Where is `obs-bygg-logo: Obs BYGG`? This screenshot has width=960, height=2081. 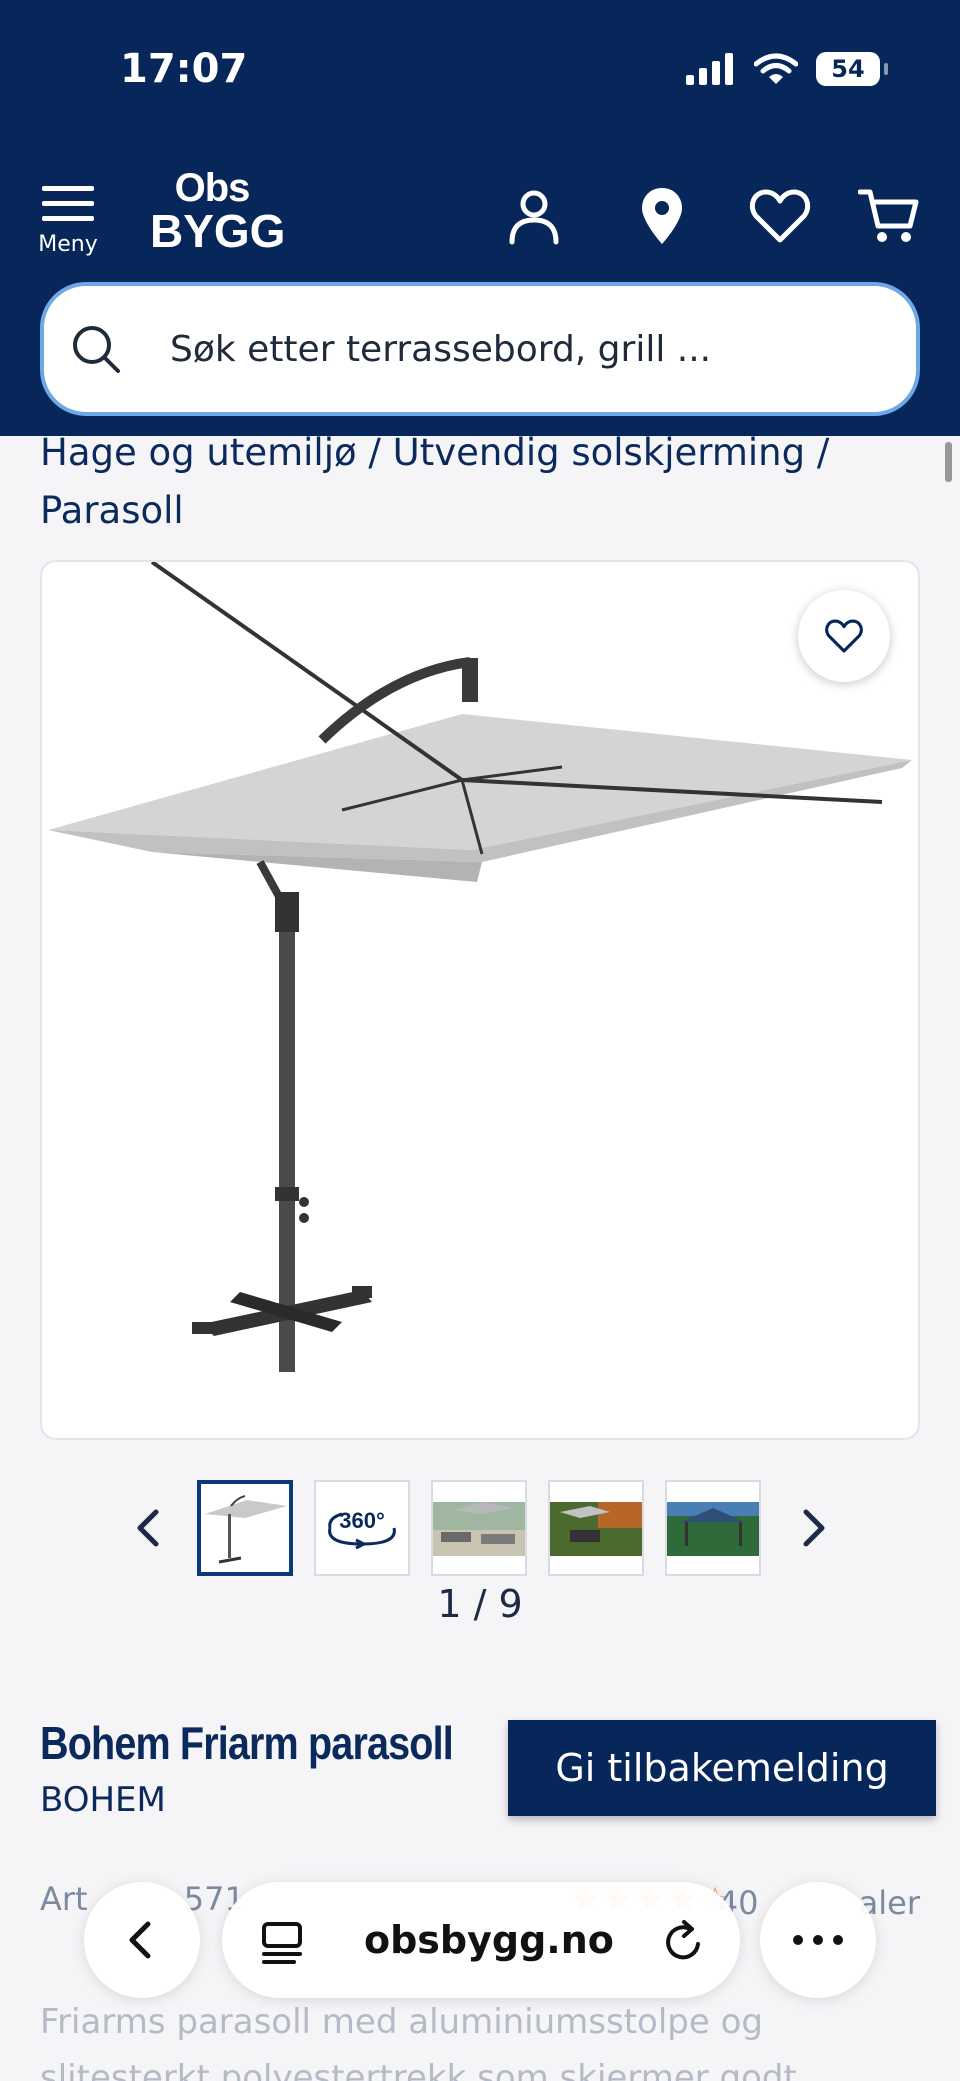
obs-bygg-logo: Obs BYGG is located at coordinates (218, 217).